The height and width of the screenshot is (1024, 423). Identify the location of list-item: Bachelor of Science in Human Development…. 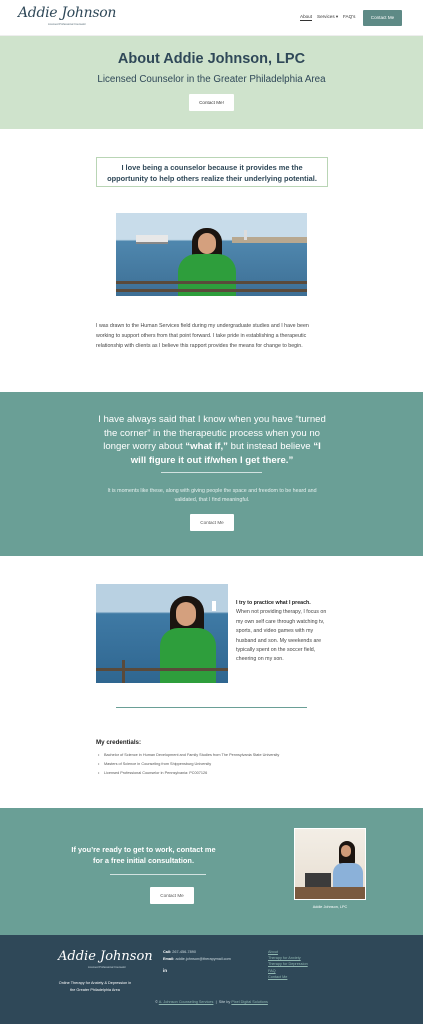
(218, 755).